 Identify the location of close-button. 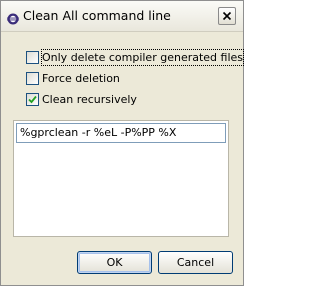
(227, 16).